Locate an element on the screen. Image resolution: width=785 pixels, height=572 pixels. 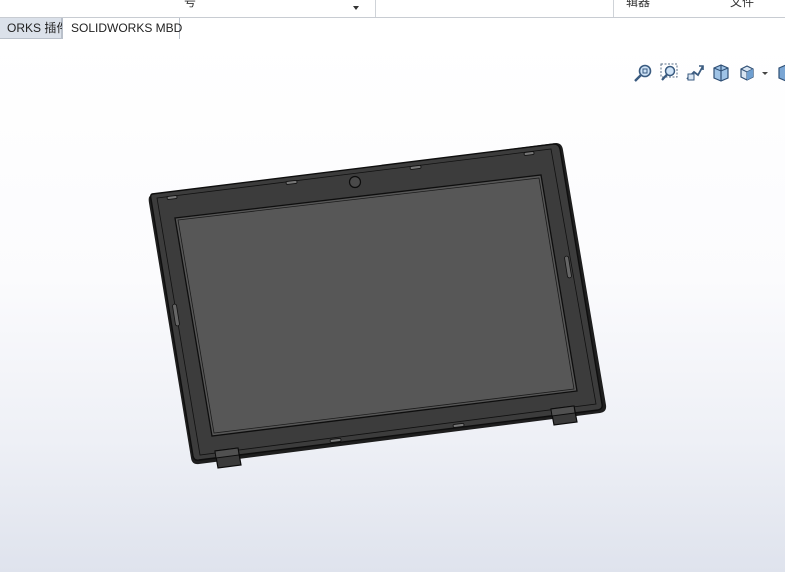
ribbon-item-1: 号 is located at coordinates (190, 5).